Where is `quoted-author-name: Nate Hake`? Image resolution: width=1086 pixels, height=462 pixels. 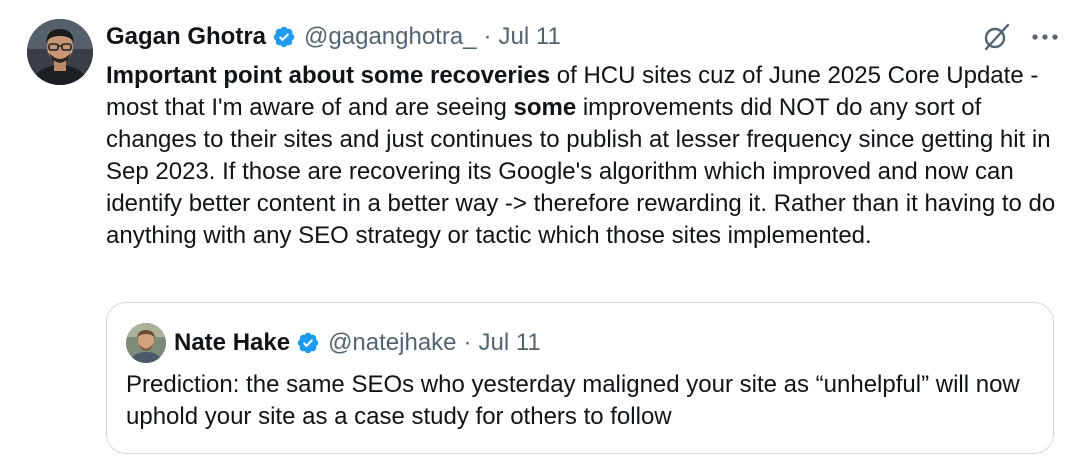 quoted-author-name: Nate Hake is located at coordinates (232, 343).